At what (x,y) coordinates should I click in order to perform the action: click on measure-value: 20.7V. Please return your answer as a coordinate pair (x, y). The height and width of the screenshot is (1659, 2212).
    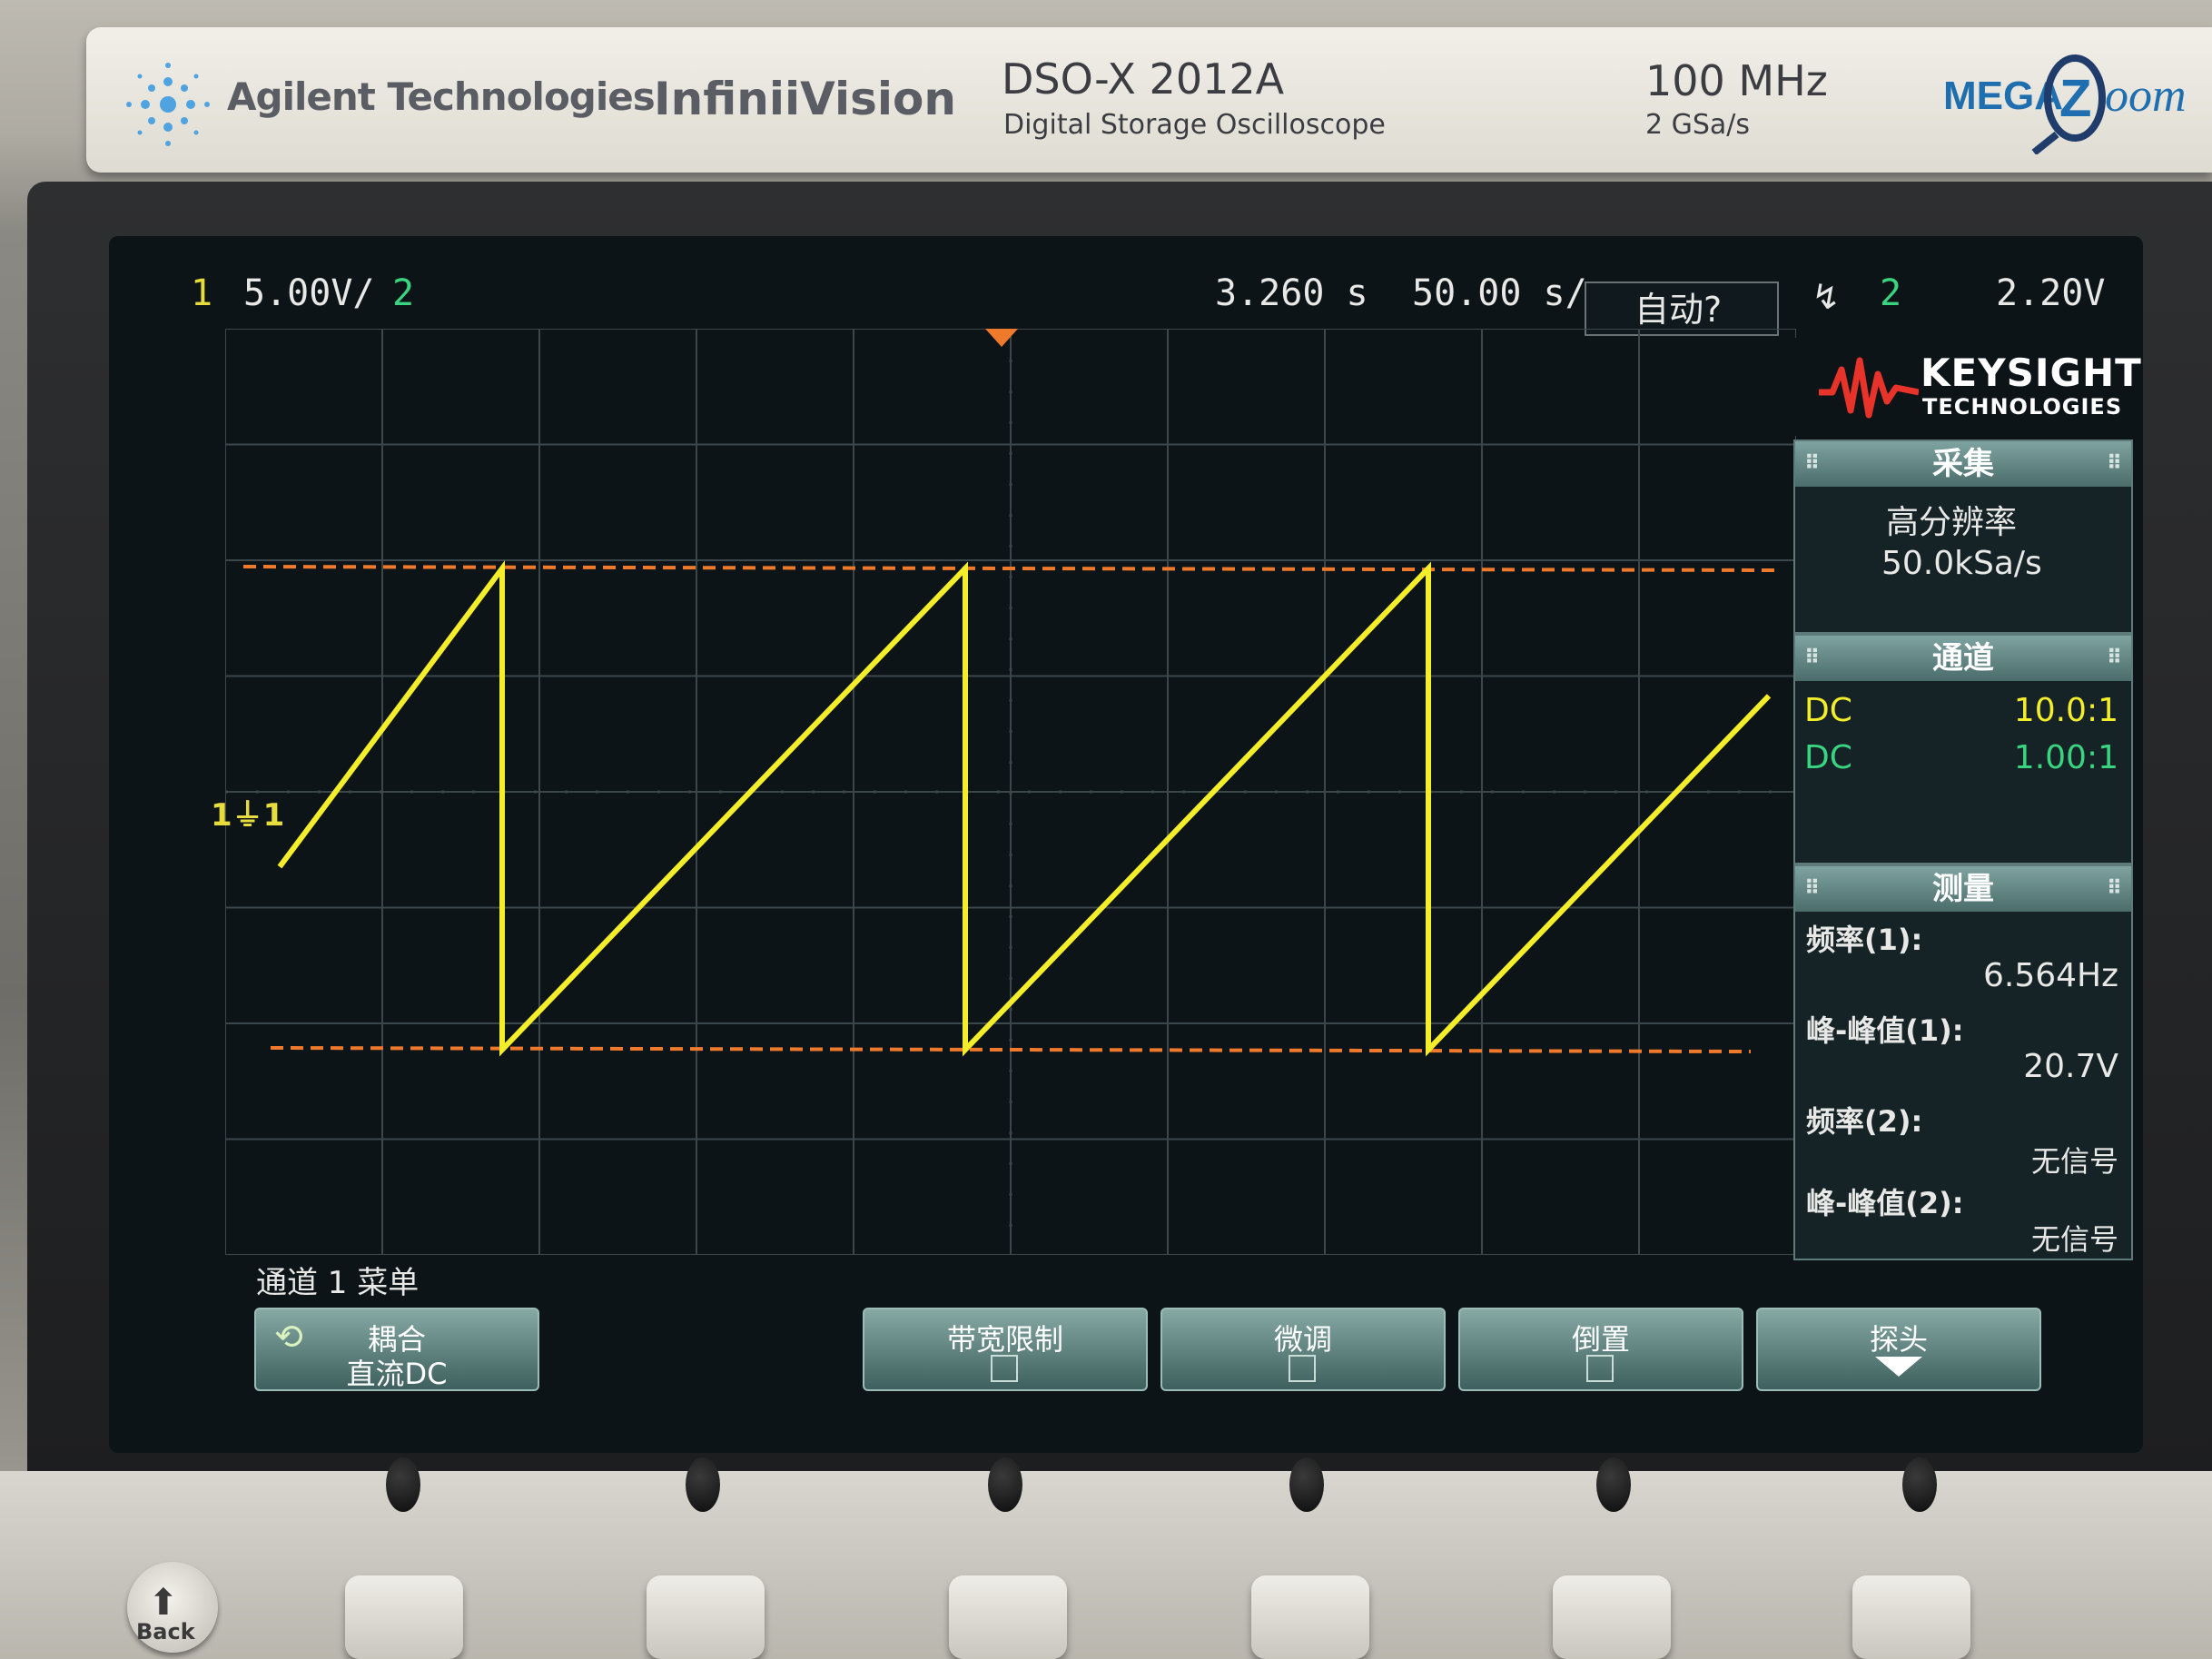
    Looking at the image, I should click on (2070, 1066).